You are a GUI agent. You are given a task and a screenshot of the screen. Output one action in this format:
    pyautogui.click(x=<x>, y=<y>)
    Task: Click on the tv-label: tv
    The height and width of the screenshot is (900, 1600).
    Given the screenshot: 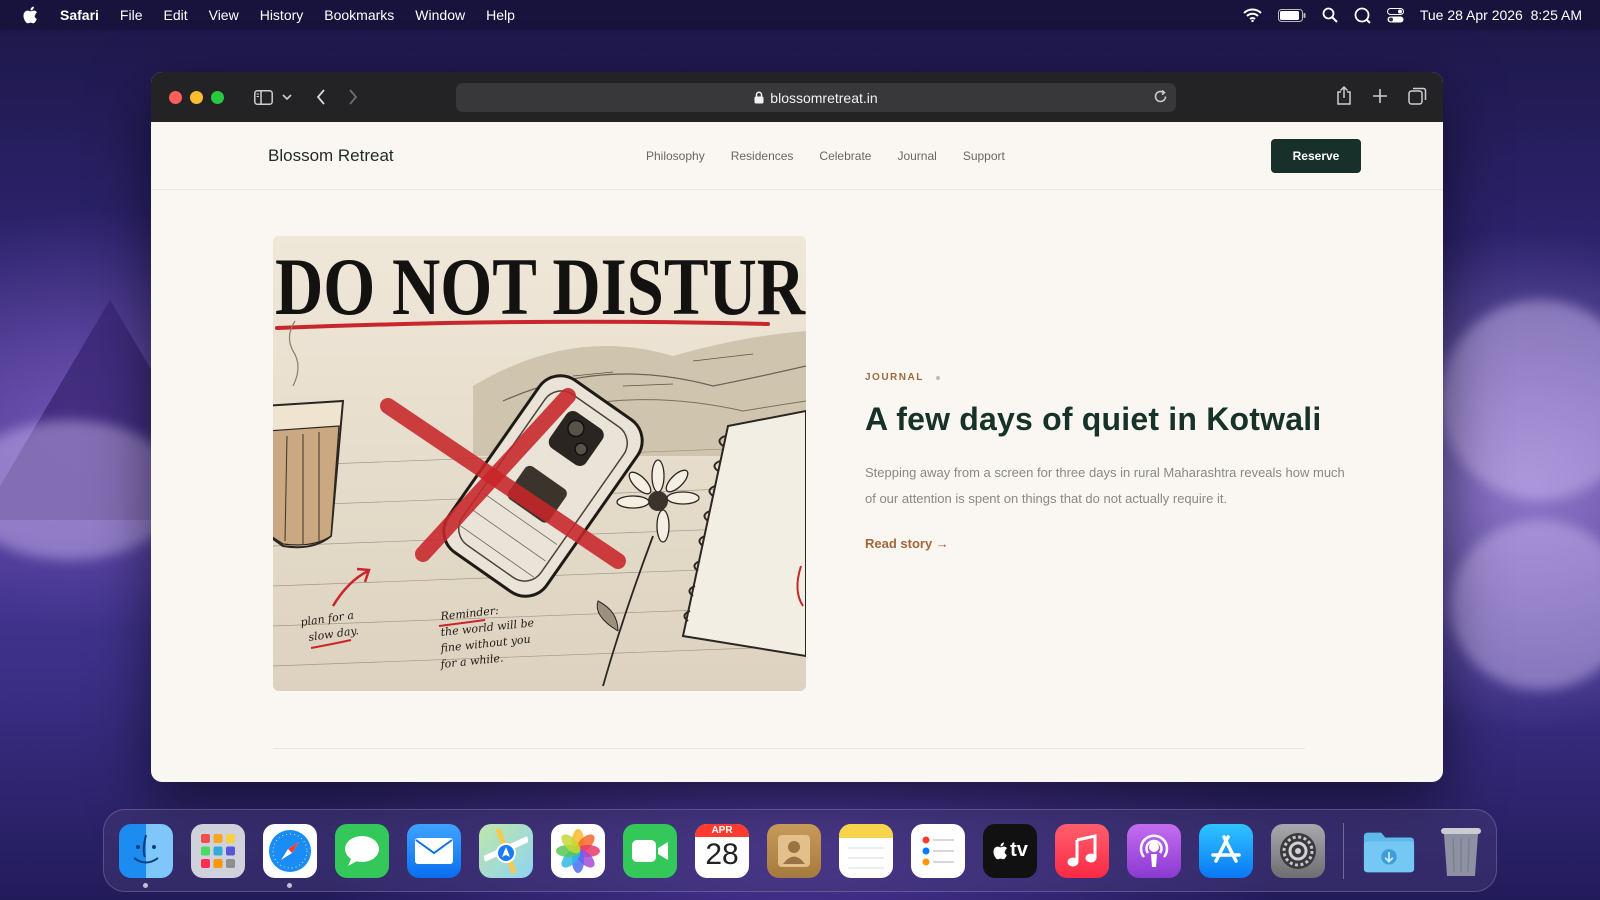 What is the action you would take?
    pyautogui.click(x=1019, y=850)
    